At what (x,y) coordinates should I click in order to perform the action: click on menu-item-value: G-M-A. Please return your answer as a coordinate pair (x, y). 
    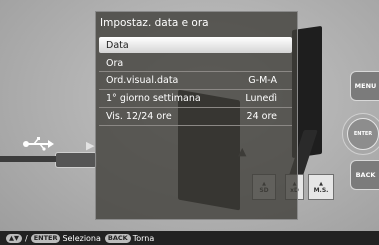
    Looking at the image, I should click on (262, 80).